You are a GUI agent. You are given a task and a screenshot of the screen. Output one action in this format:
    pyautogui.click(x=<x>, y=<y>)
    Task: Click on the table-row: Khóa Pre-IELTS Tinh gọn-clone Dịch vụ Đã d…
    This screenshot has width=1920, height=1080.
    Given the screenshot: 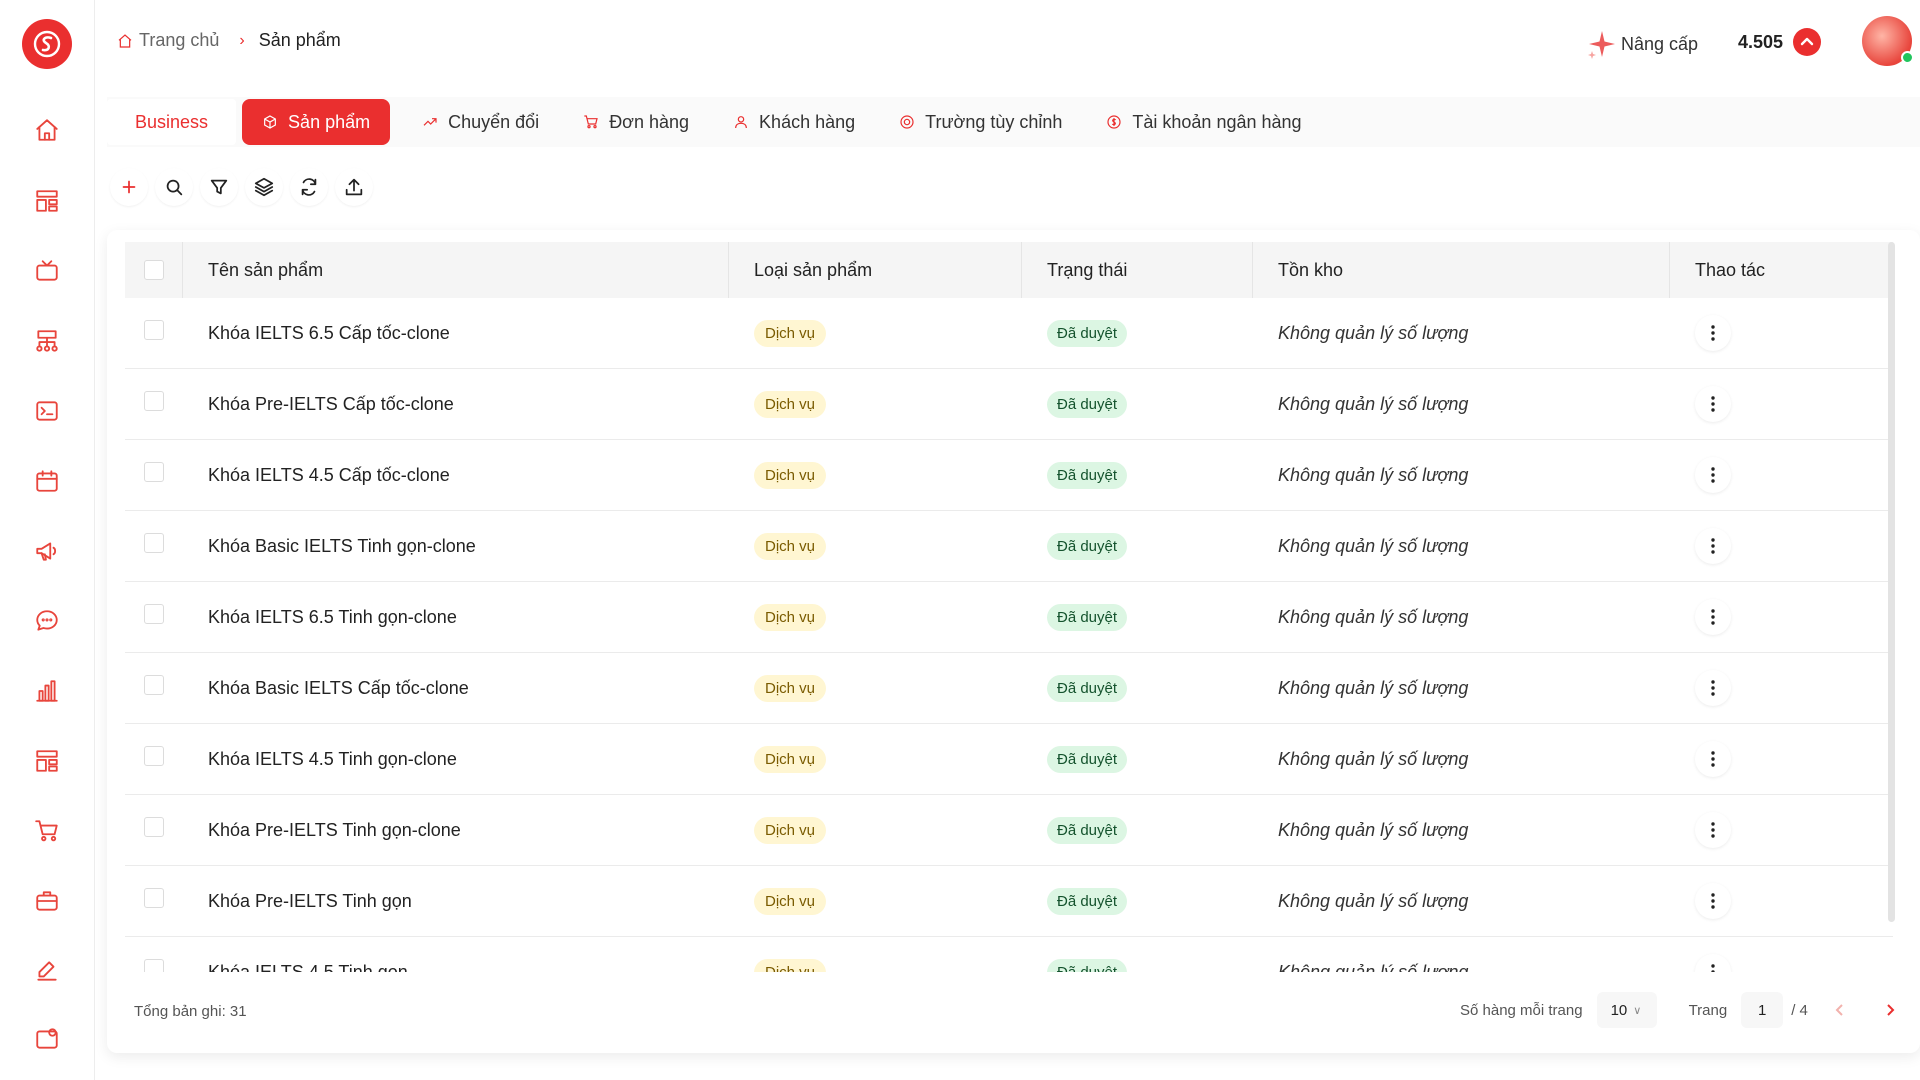 What is the action you would take?
    pyautogui.click(x=1009, y=830)
    